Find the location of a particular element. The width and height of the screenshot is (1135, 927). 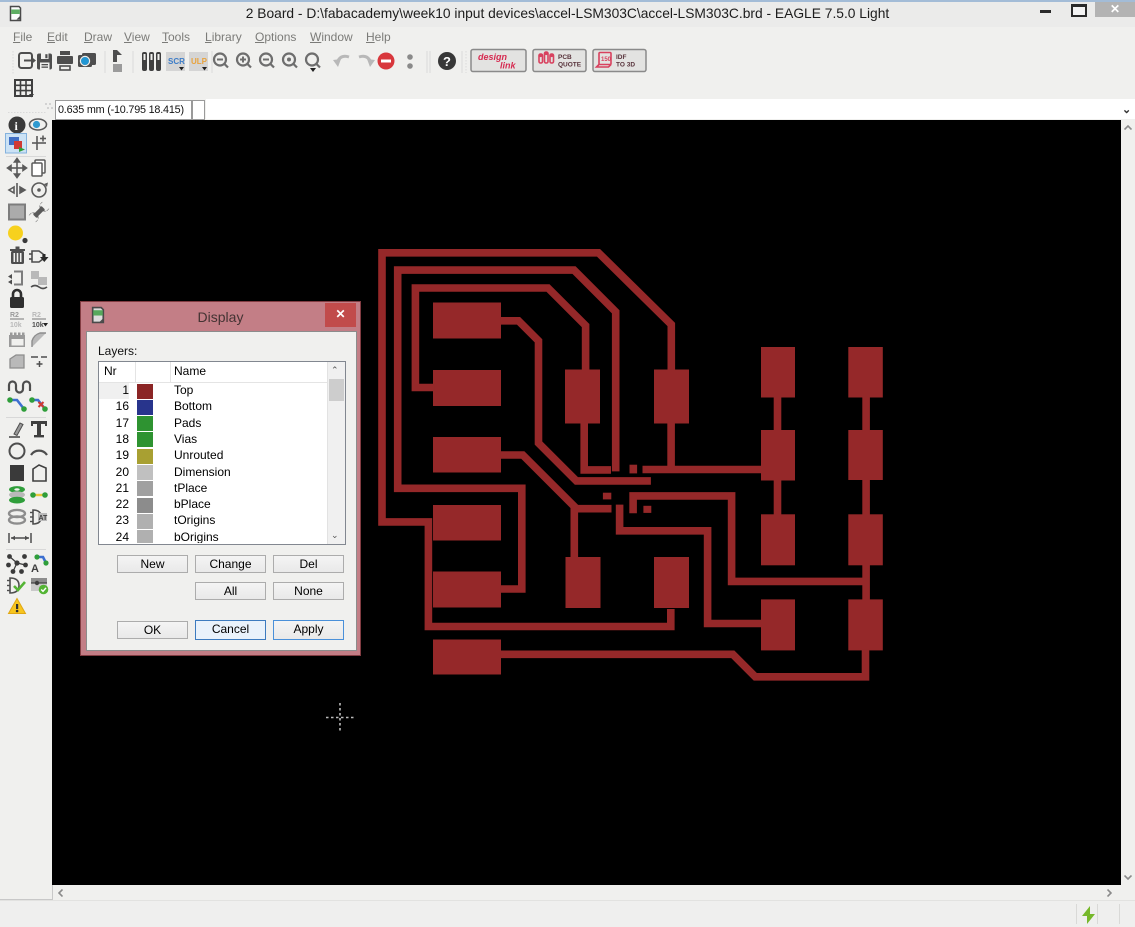

svg-text: ULP is located at coordinates (199, 61).